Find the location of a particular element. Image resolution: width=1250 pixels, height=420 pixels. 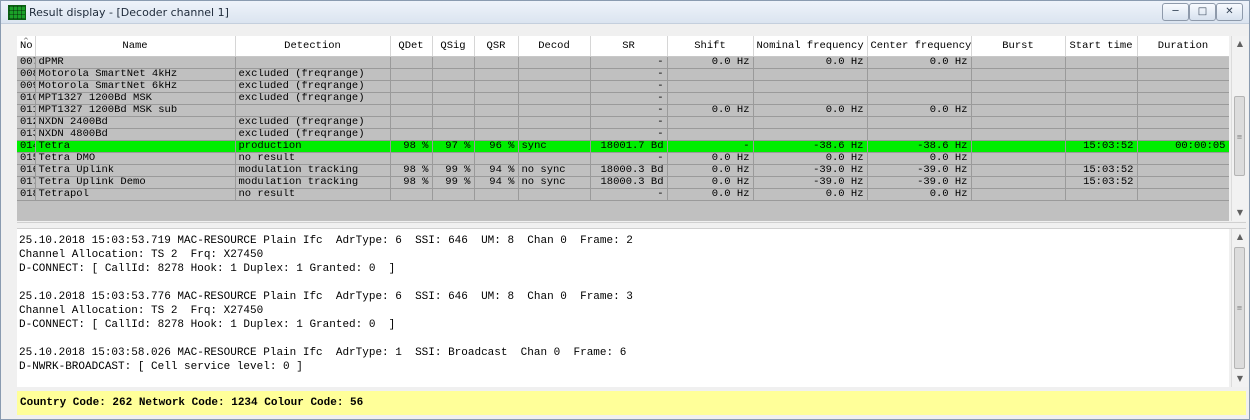

column-header: Name is located at coordinates (135, 46).